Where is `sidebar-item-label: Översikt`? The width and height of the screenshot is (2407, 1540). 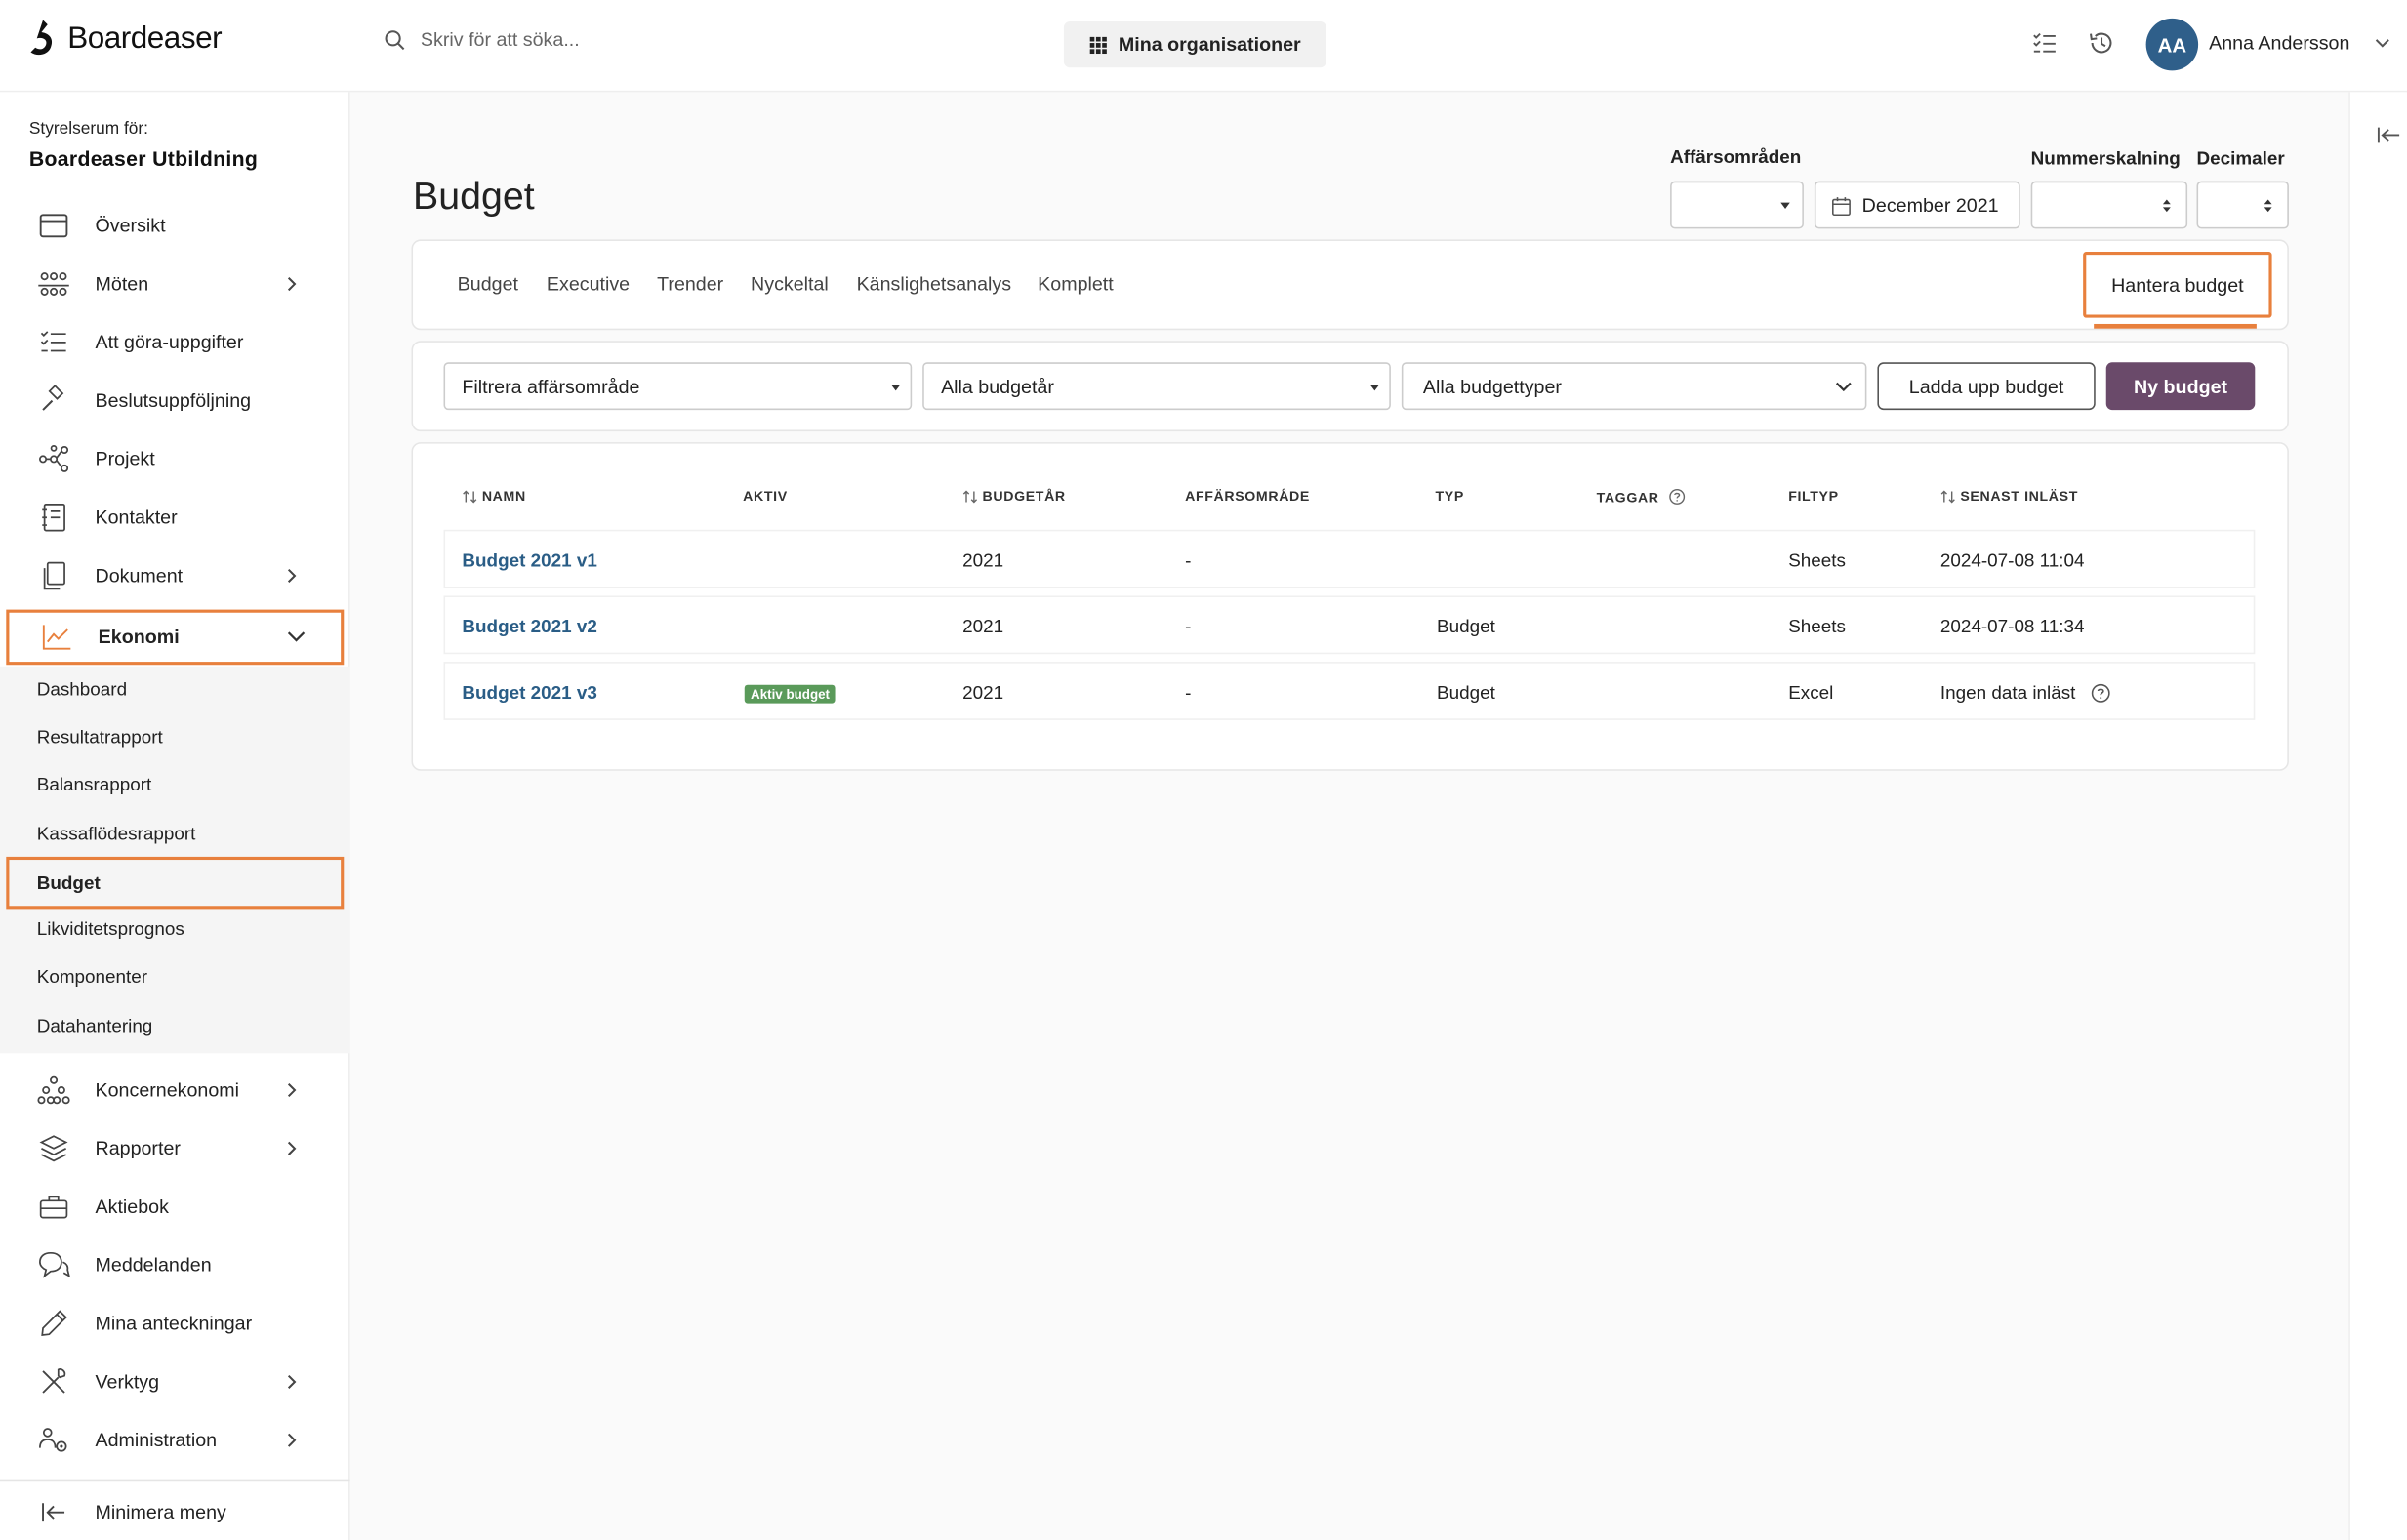
sidebar-item-label: Översikt is located at coordinates (130, 226).